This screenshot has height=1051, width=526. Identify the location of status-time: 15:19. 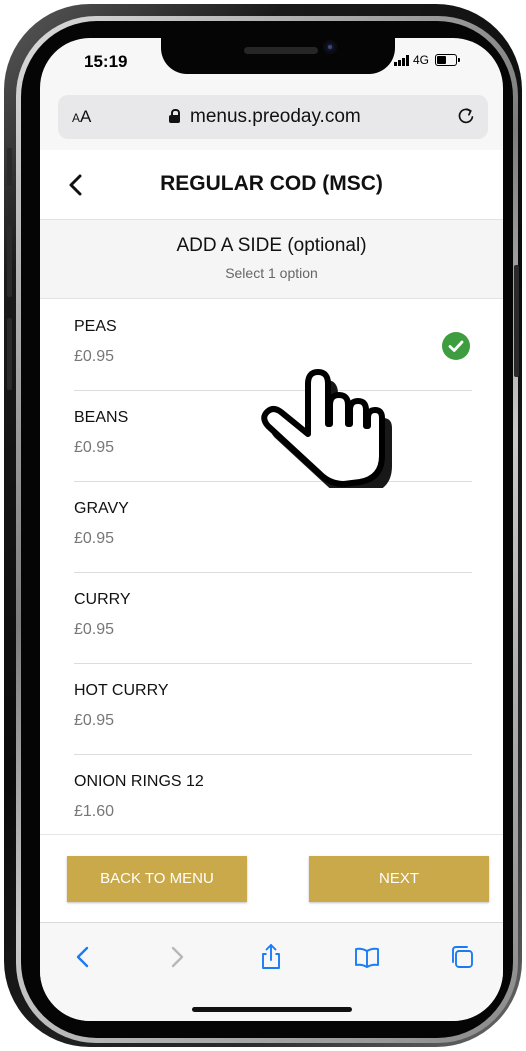
(106, 61).